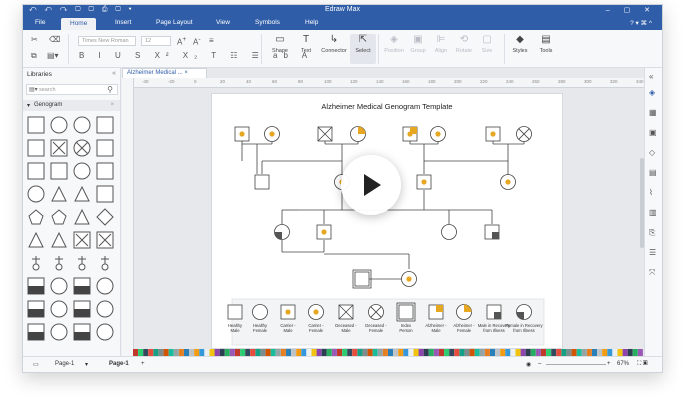 The height and width of the screenshot is (413, 684). Describe the element at coordinates (363, 49) in the screenshot. I see `select-button: ⇱ Select` at that location.